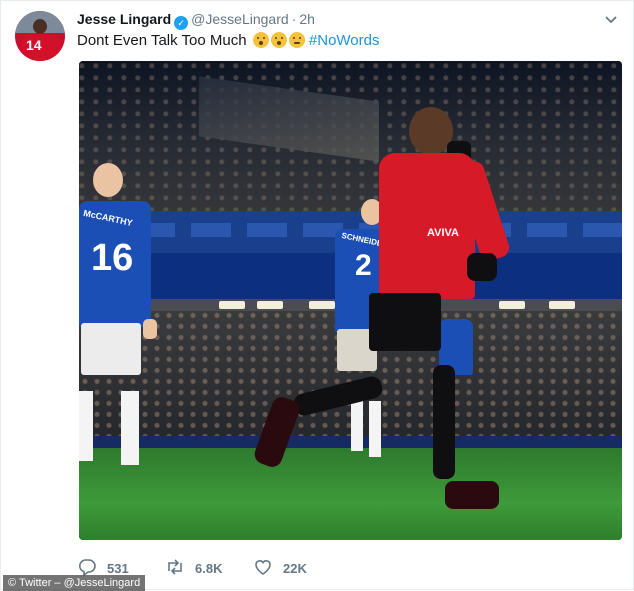  Describe the element at coordinates (263, 567) in the screenshot. I see `heart-icon` at that location.